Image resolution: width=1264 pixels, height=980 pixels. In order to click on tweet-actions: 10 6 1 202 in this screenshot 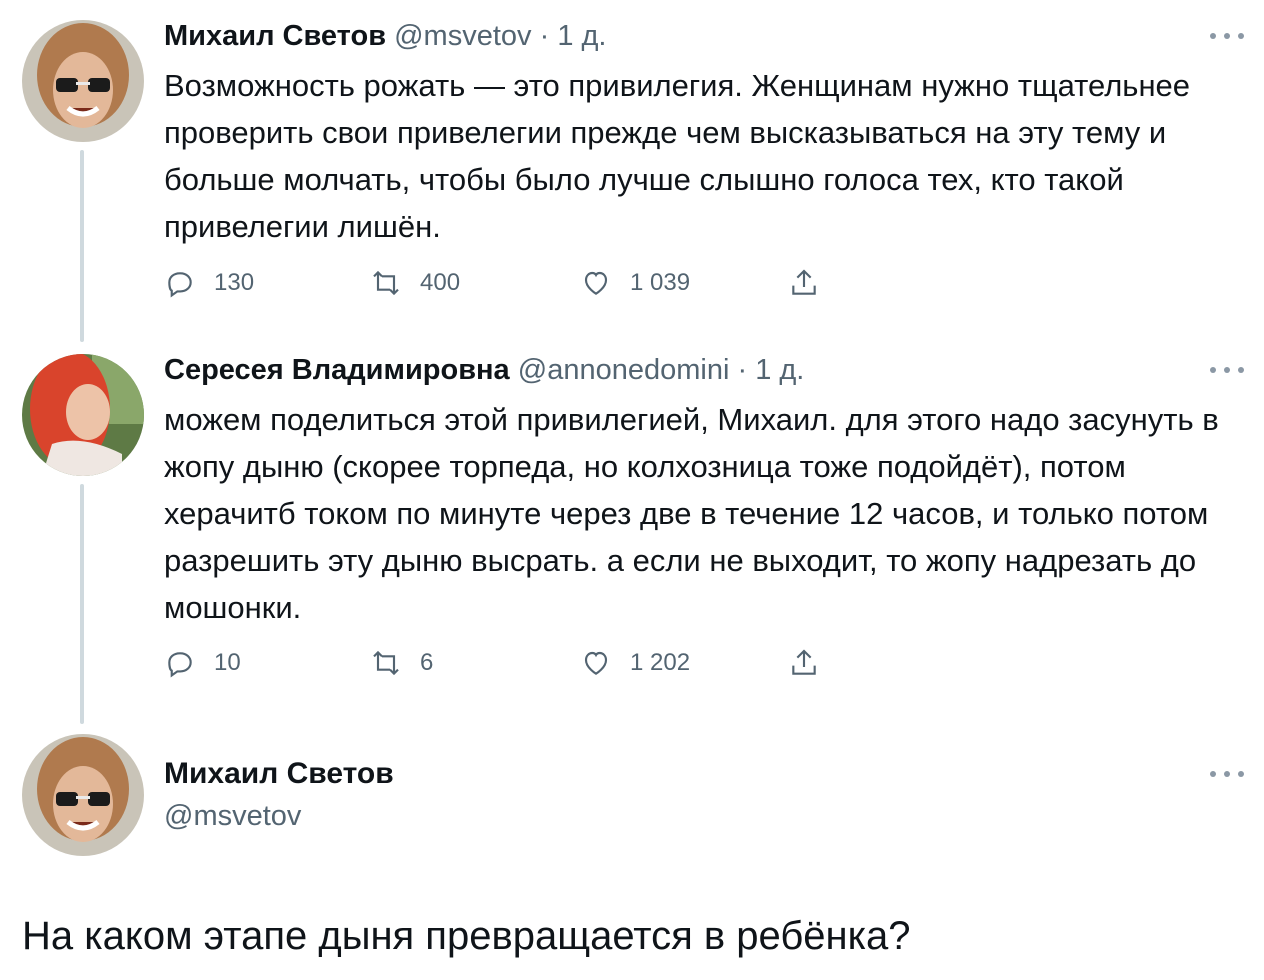, I will do `click(514, 663)`.